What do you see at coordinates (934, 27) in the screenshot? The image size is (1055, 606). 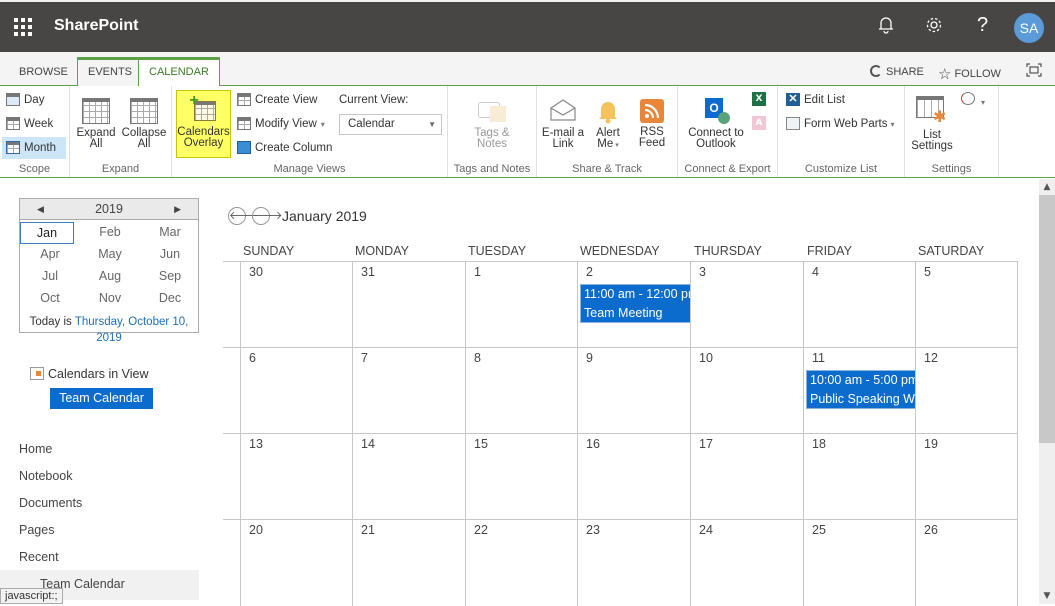 I see `gear-icon` at bounding box center [934, 27].